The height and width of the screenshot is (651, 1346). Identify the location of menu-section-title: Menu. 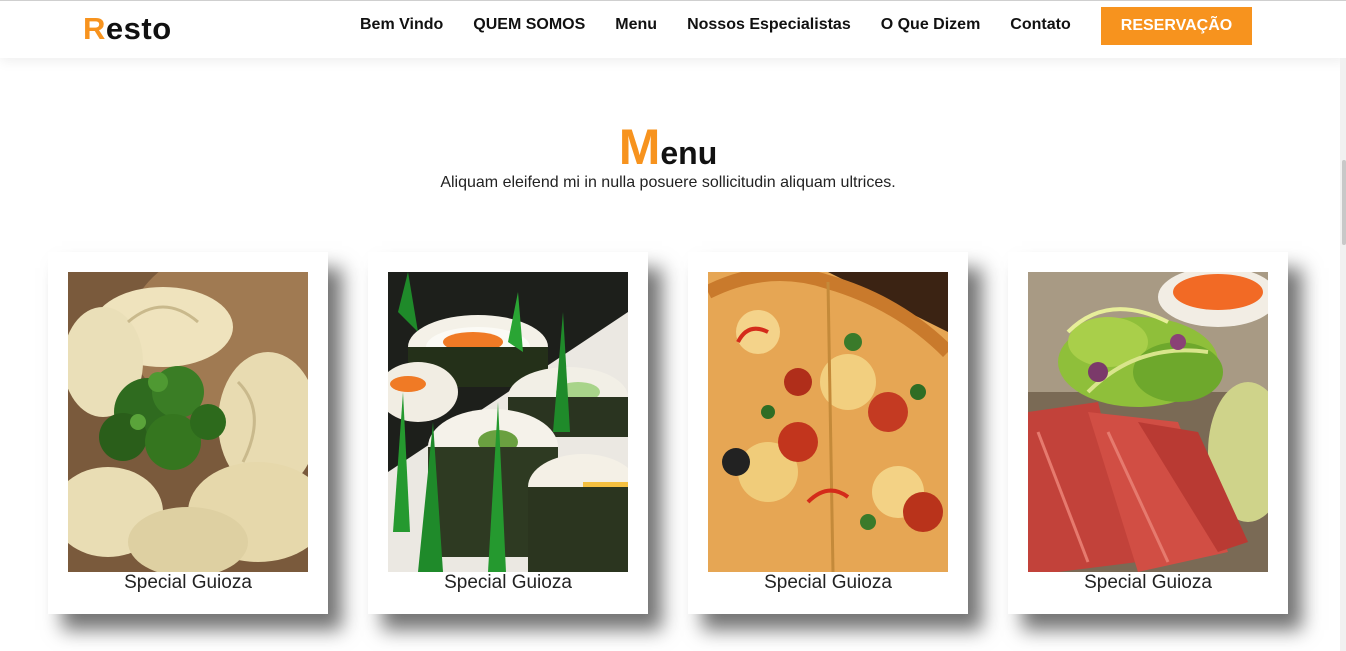
(668, 147).